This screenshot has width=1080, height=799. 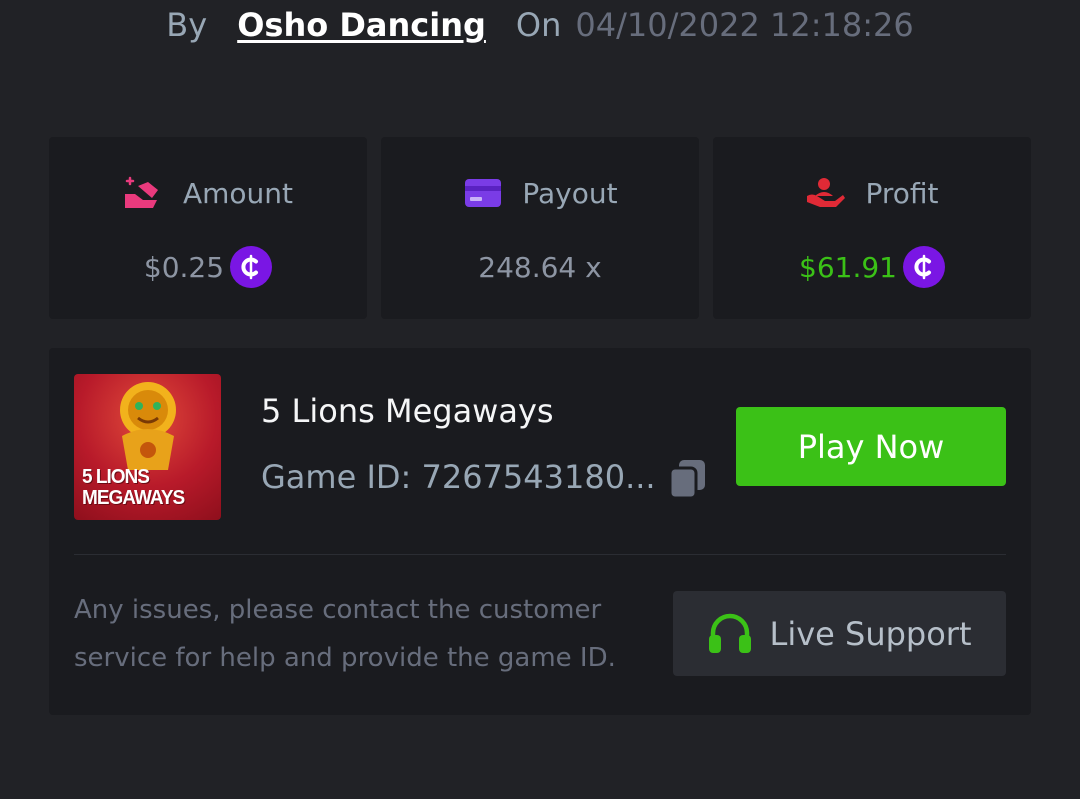 I want to click on live-support-label: Live Support, so click(x=870, y=633).